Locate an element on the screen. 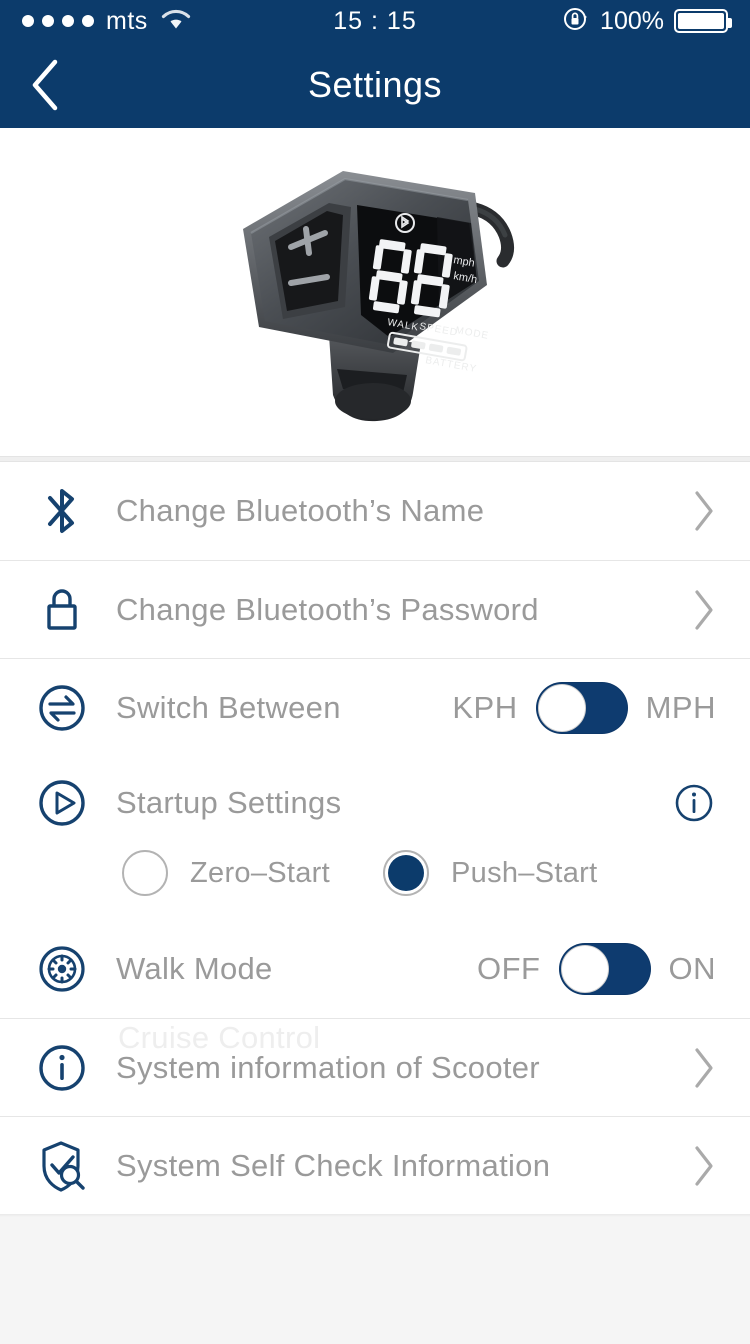 This screenshot has width=750, height=1344. chevron-left-icon is located at coordinates (45, 85).